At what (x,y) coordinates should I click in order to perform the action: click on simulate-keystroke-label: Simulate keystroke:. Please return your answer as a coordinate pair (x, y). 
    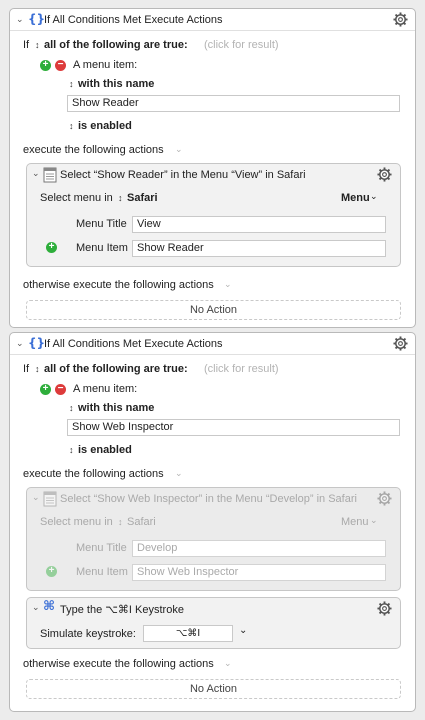
    Looking at the image, I should click on (88, 634).